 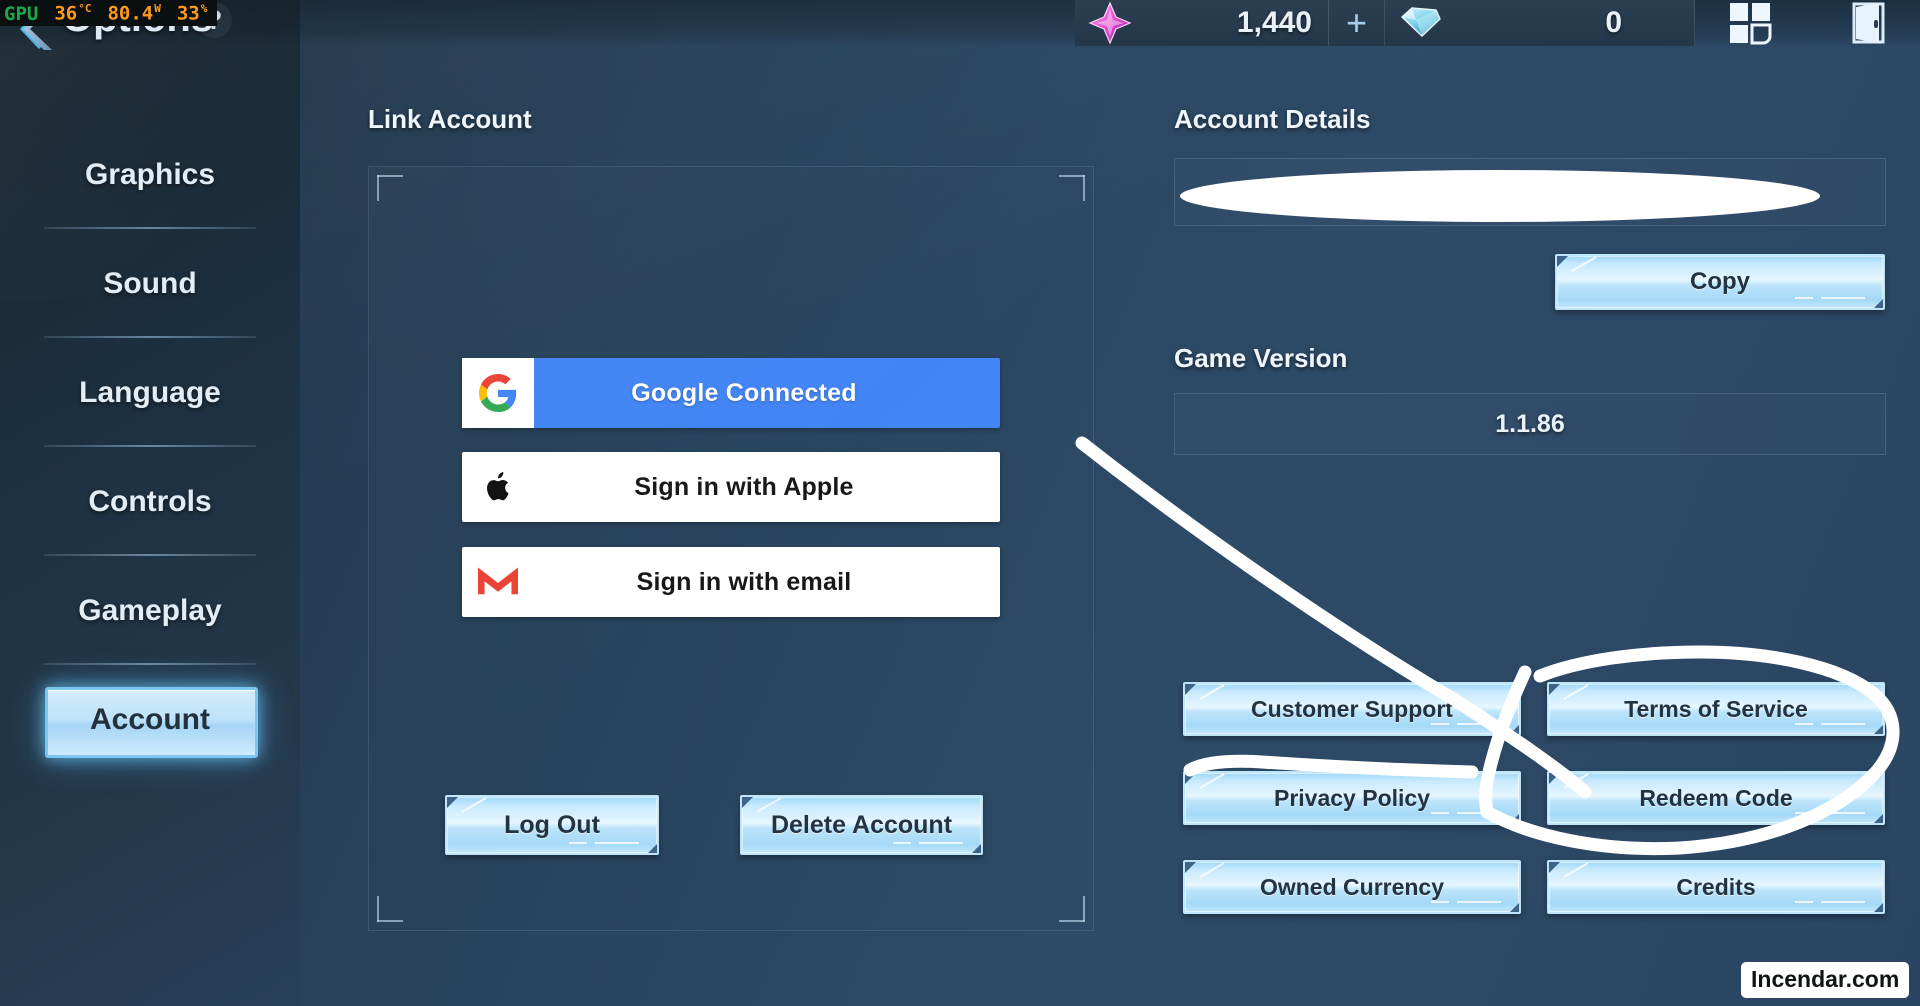 I want to click on gem-amount: 0, so click(x=1613, y=22).